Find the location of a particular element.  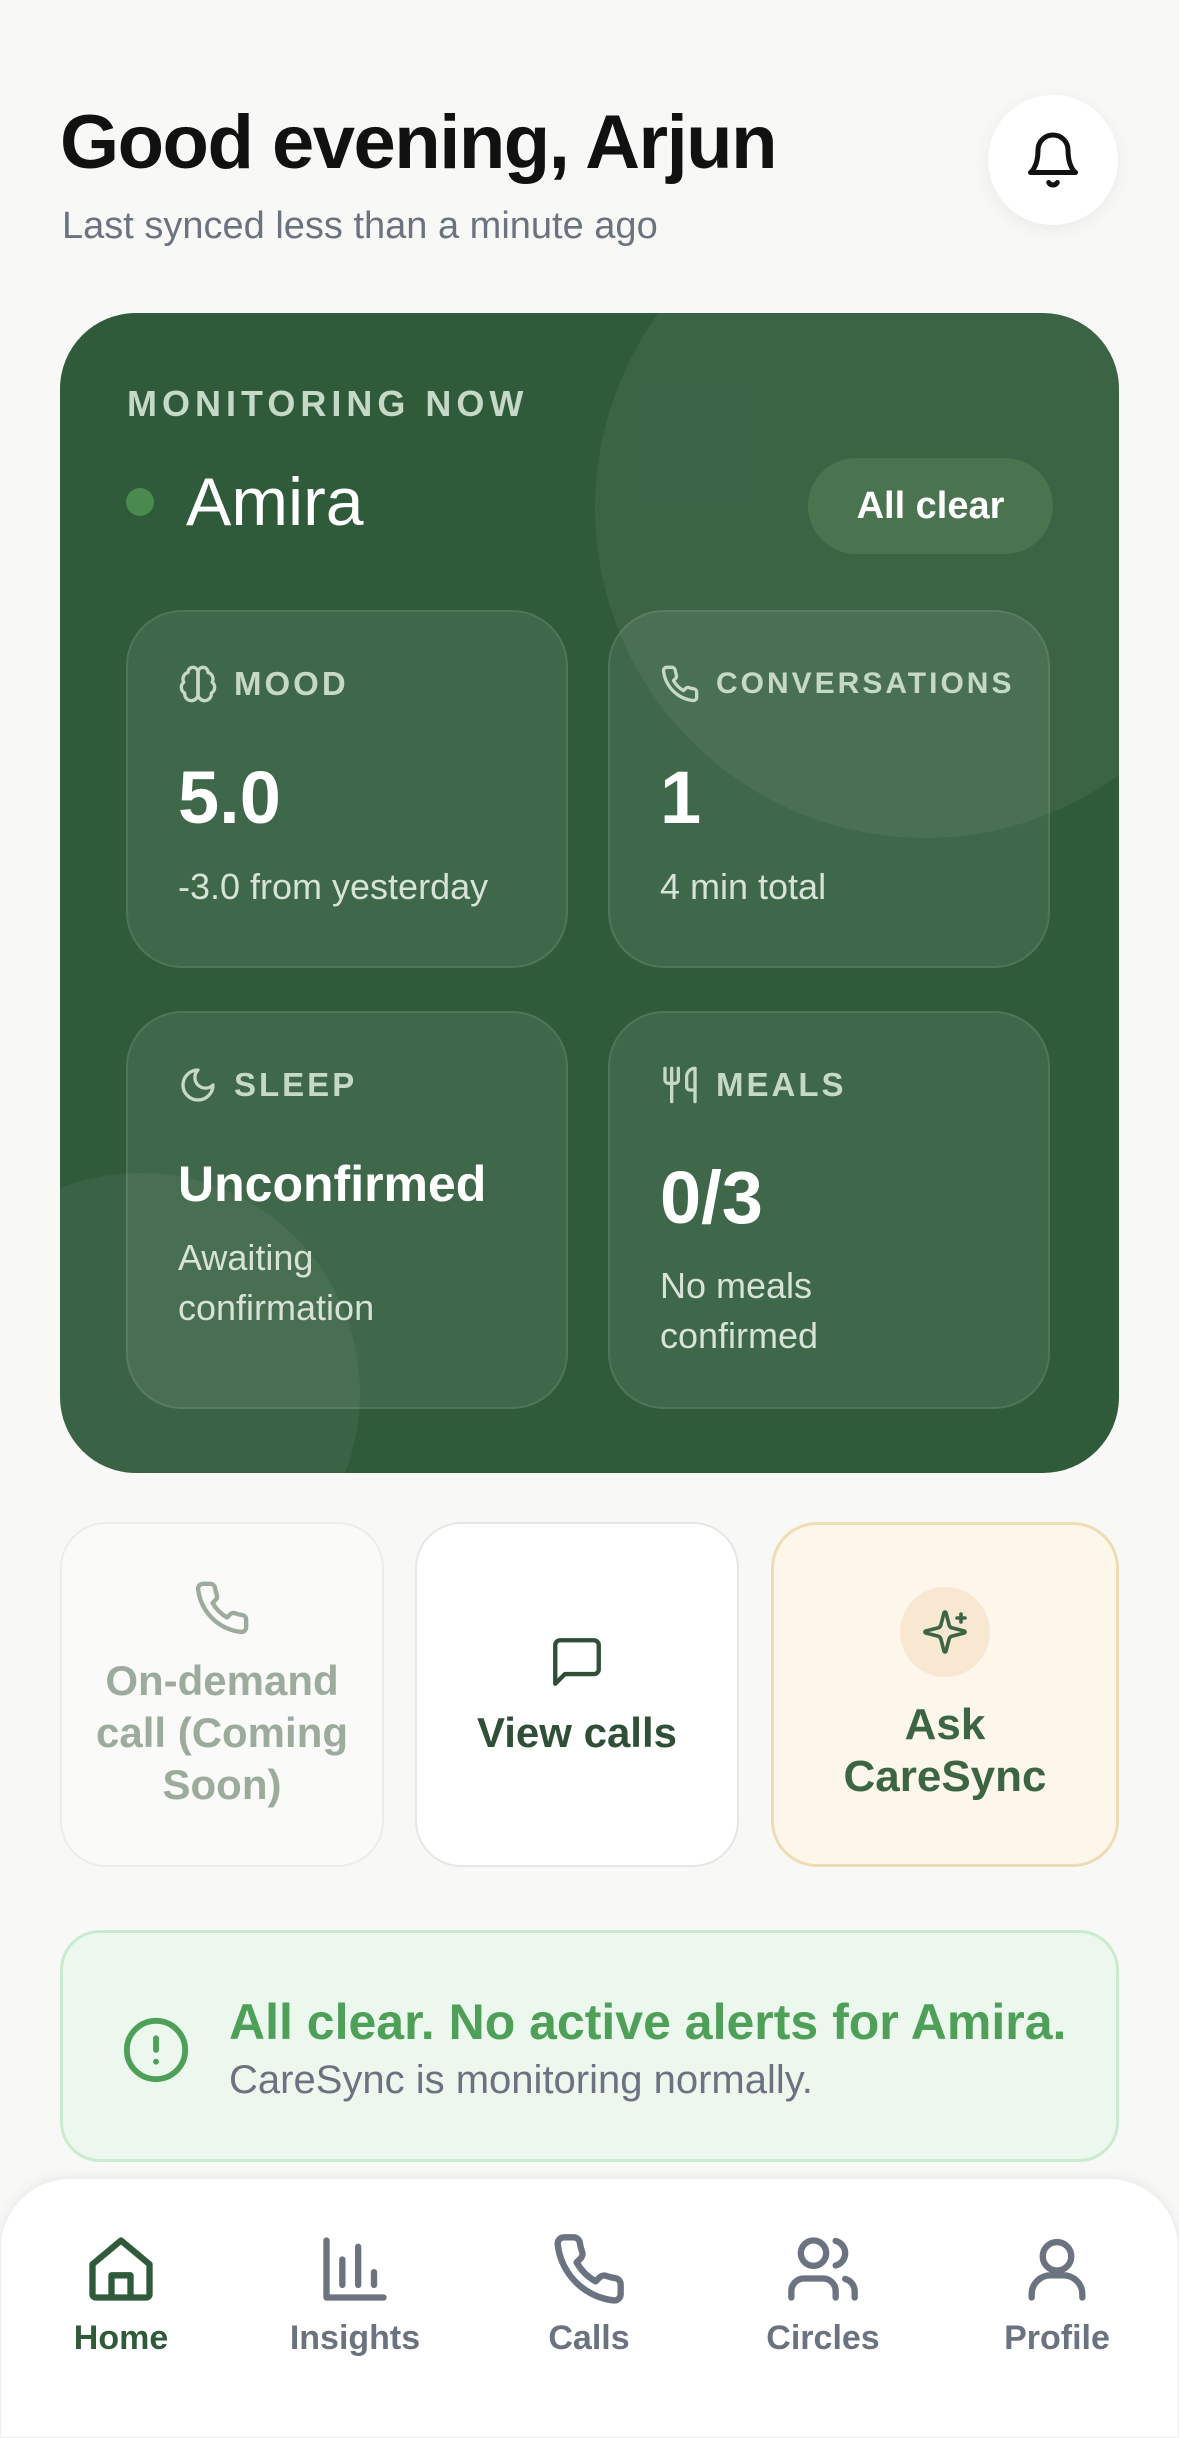

meals-status: No meals confirmed is located at coordinates (739, 1310).